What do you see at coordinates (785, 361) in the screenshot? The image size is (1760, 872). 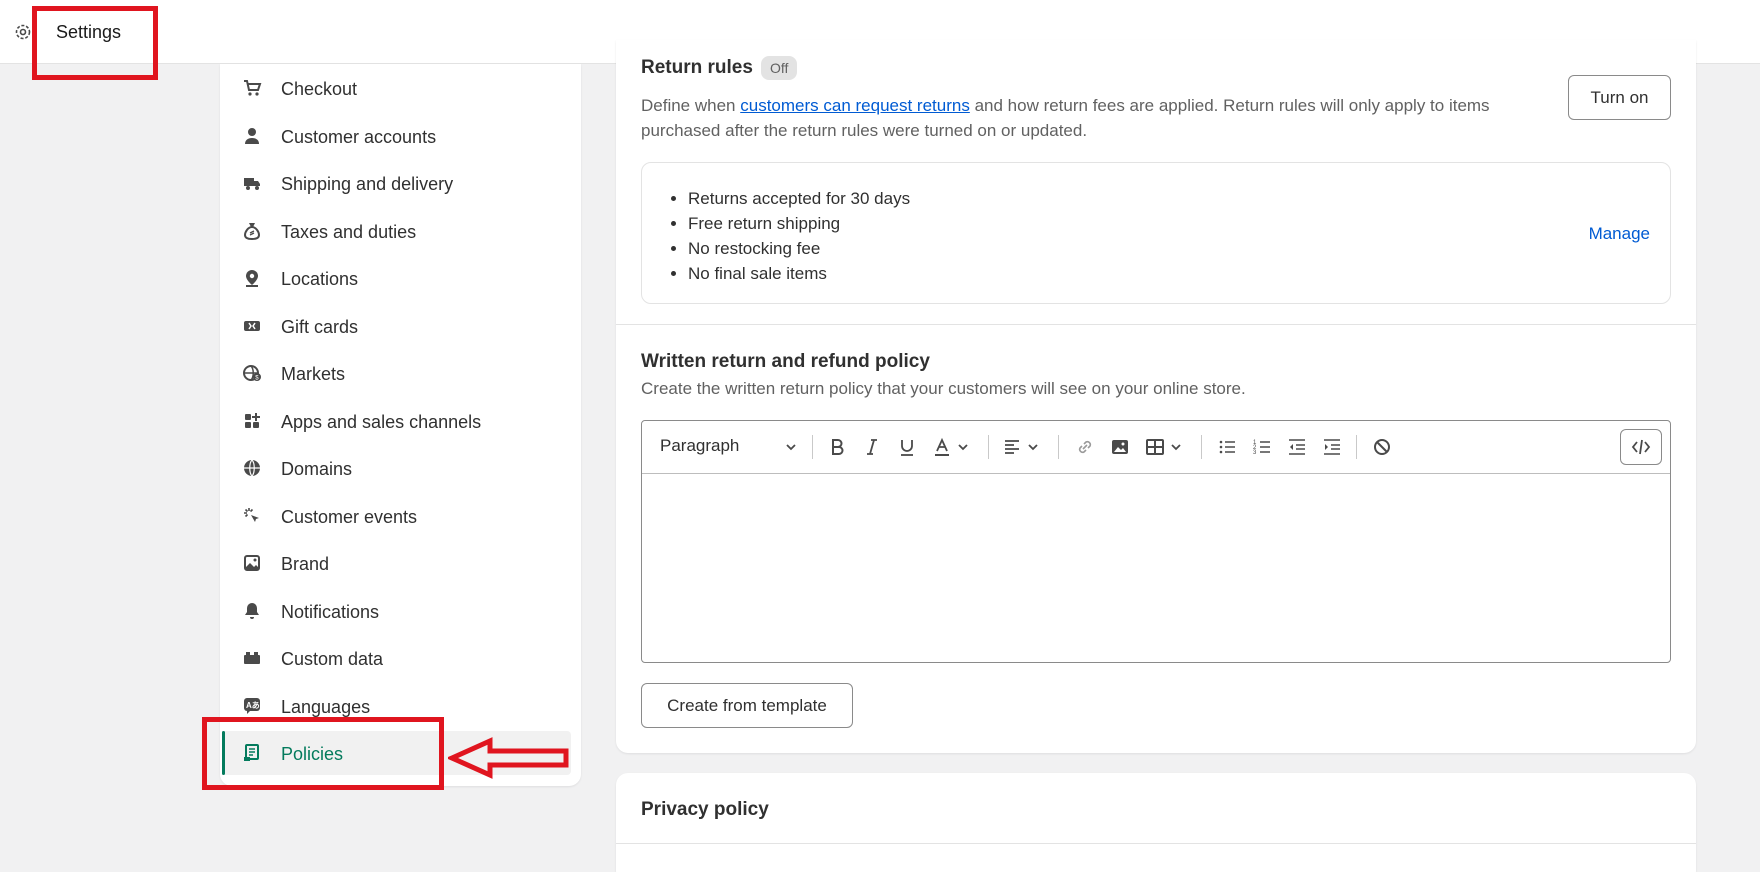 I see `written-policy-title: Written return and refund policy` at bounding box center [785, 361].